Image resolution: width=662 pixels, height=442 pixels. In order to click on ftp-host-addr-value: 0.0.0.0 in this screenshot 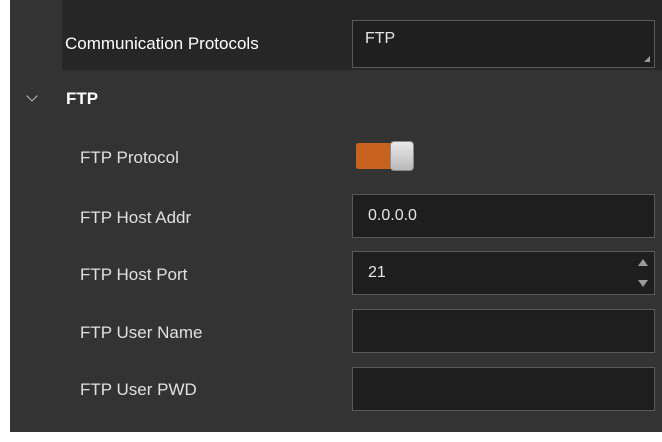, I will do `click(392, 215)`.